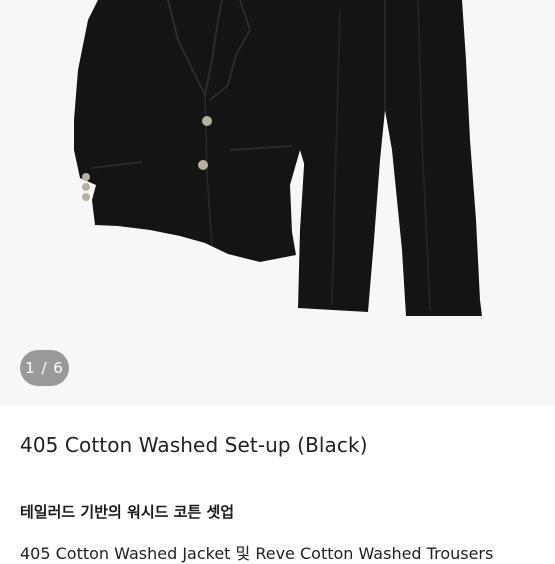 The width and height of the screenshot is (555, 564). I want to click on image-counter: 1 / 6, so click(44, 368).